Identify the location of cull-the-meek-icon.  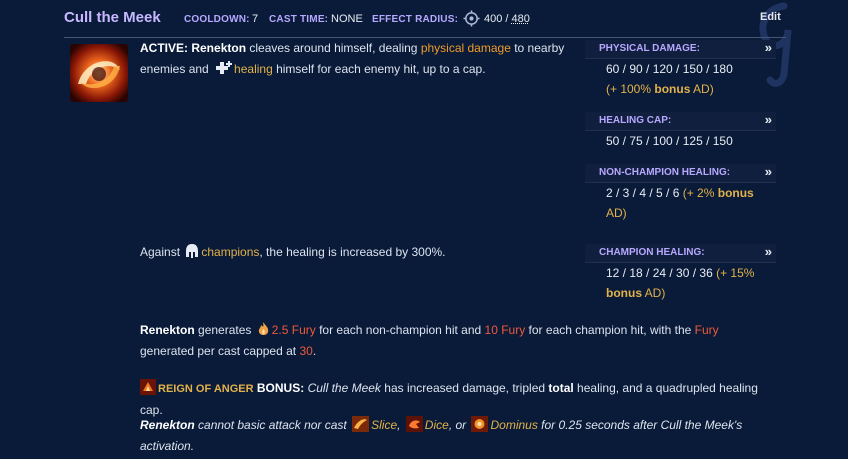
(99, 73).